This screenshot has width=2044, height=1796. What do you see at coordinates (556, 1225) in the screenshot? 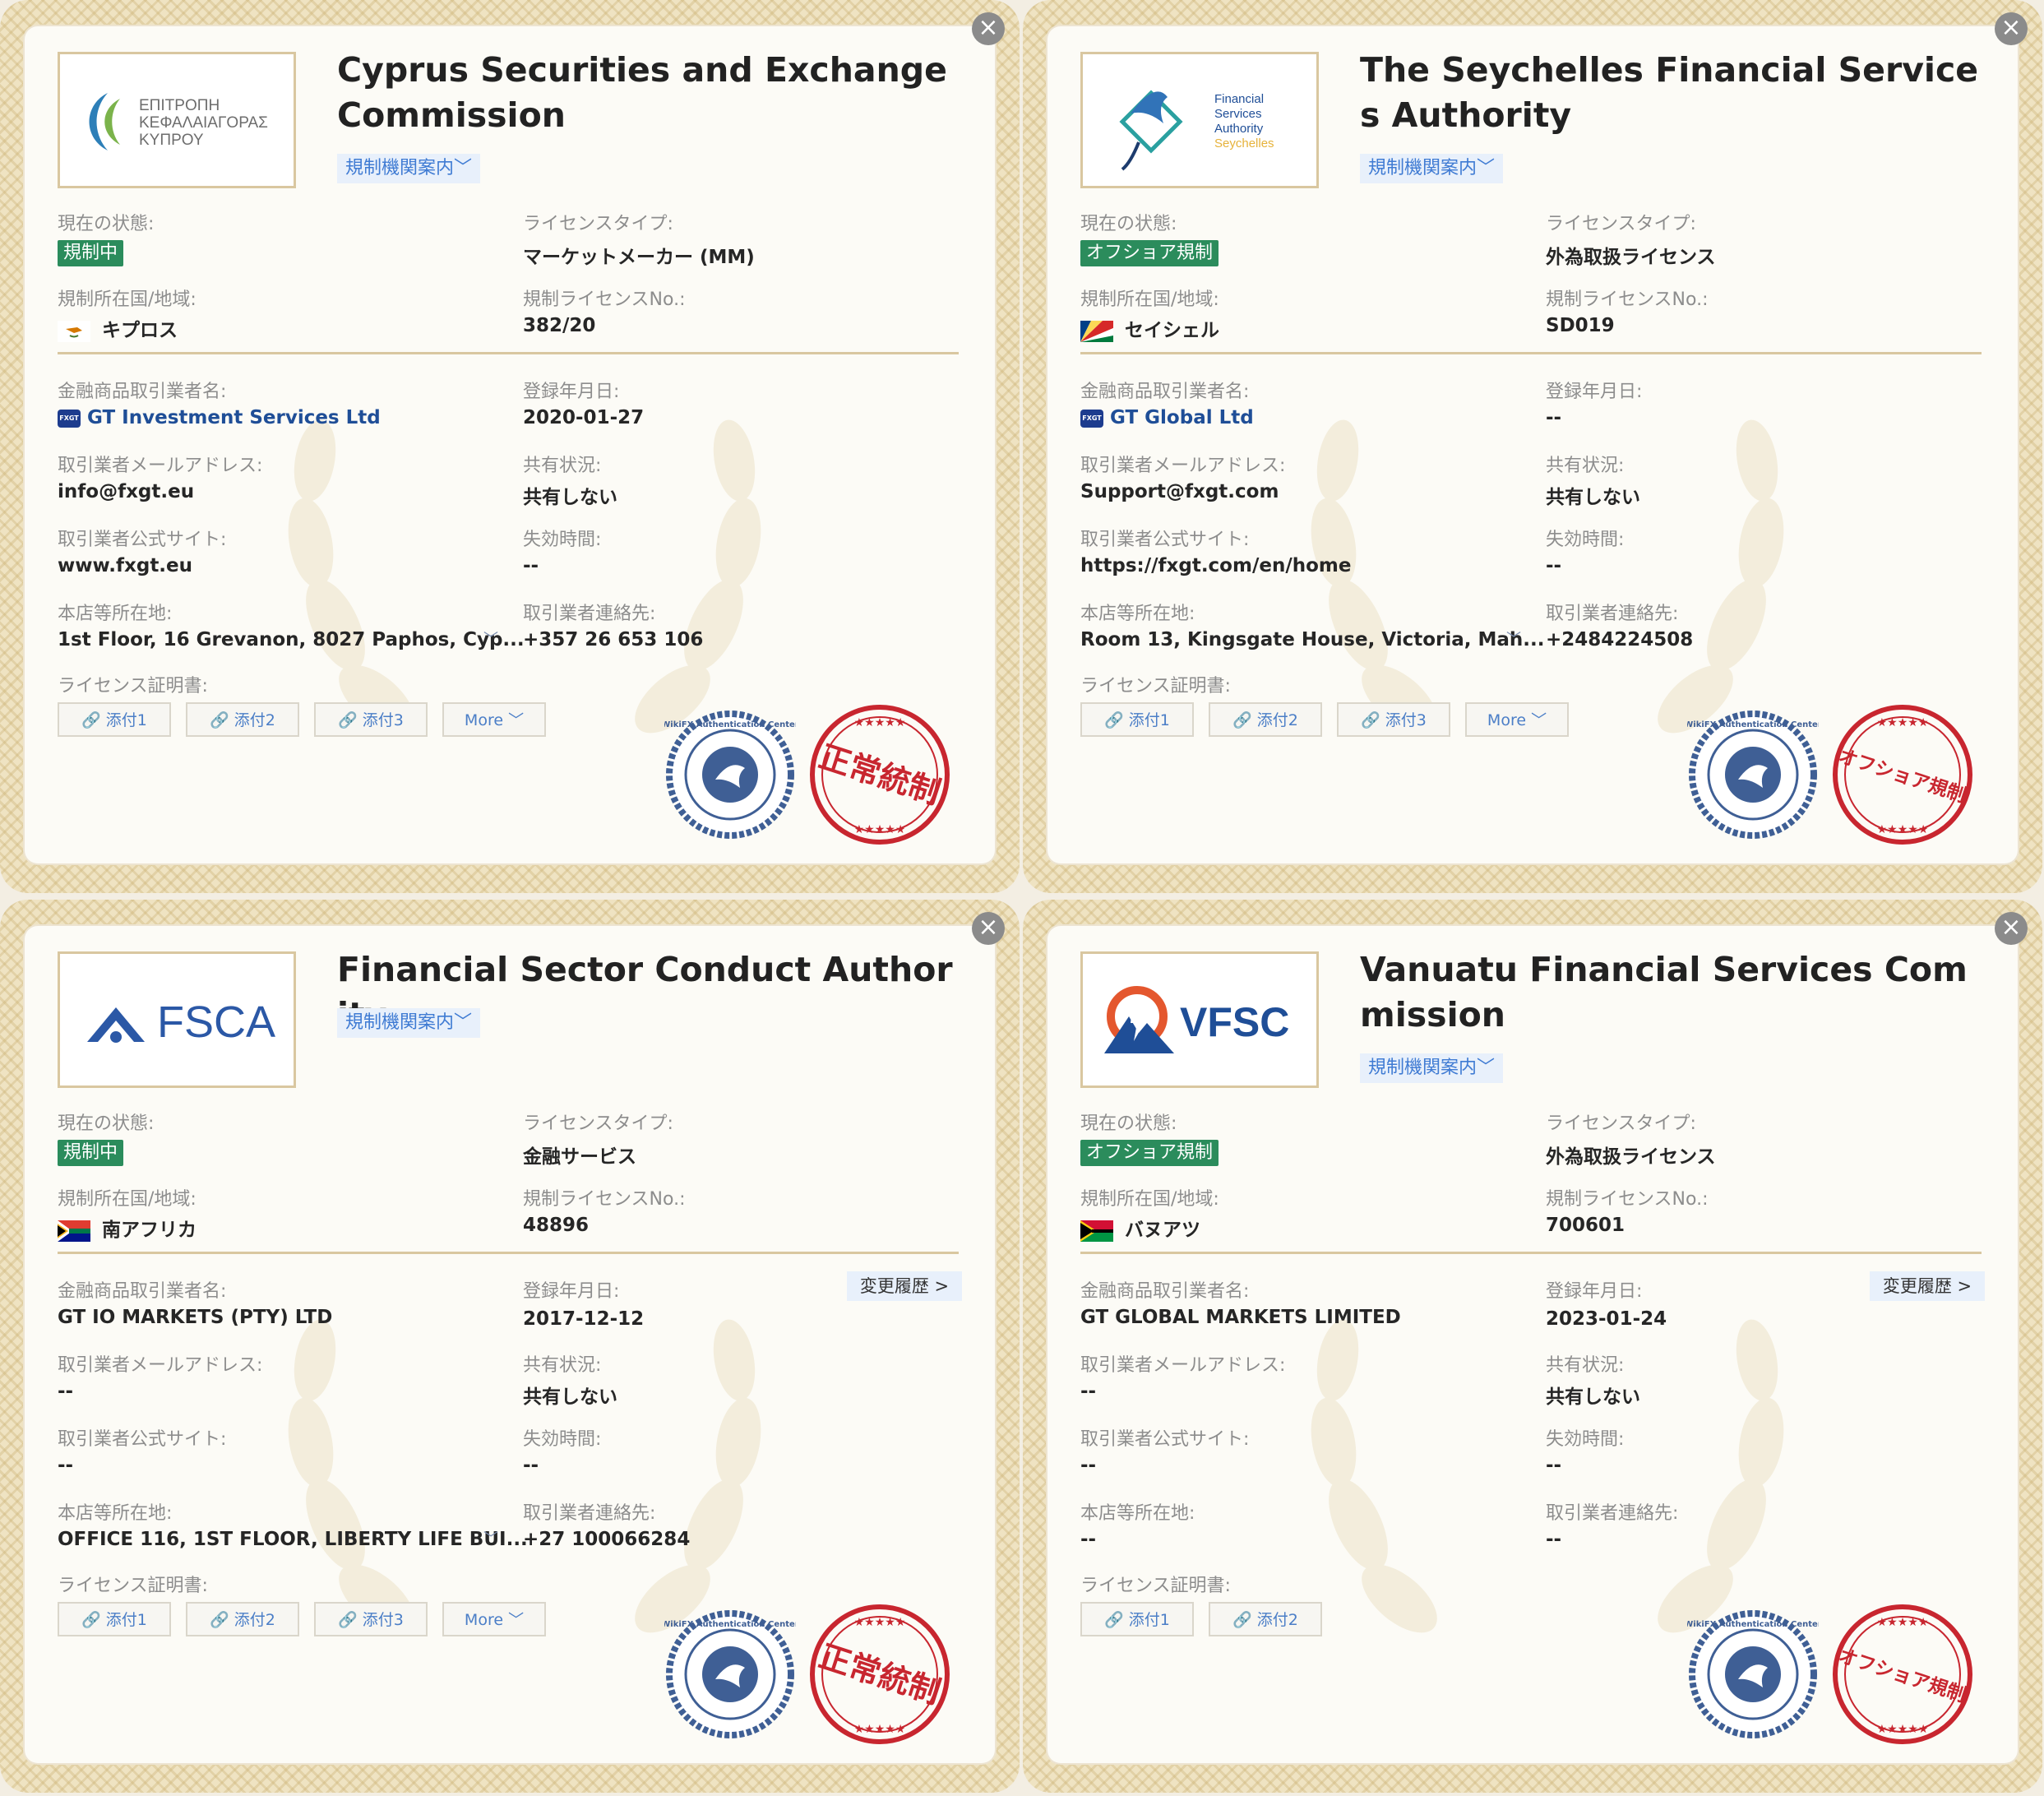
I see `license-no-value: 48896` at bounding box center [556, 1225].